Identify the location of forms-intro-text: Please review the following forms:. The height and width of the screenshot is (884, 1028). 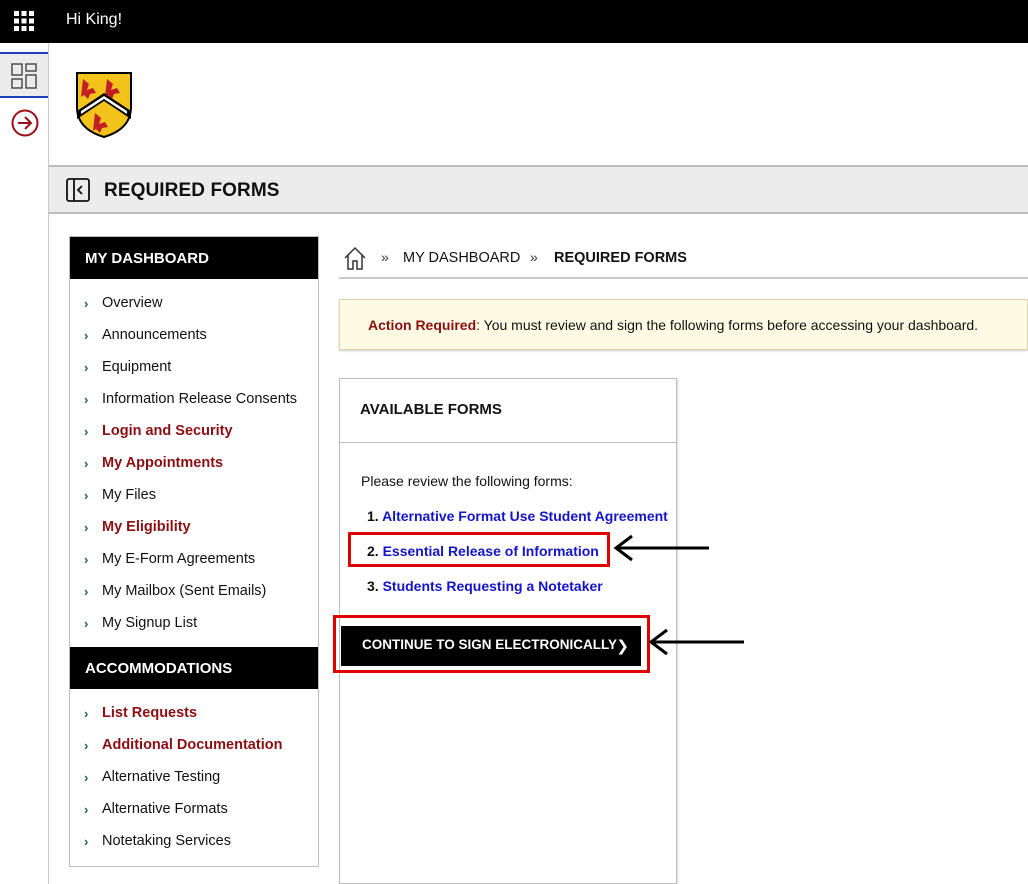
(467, 481).